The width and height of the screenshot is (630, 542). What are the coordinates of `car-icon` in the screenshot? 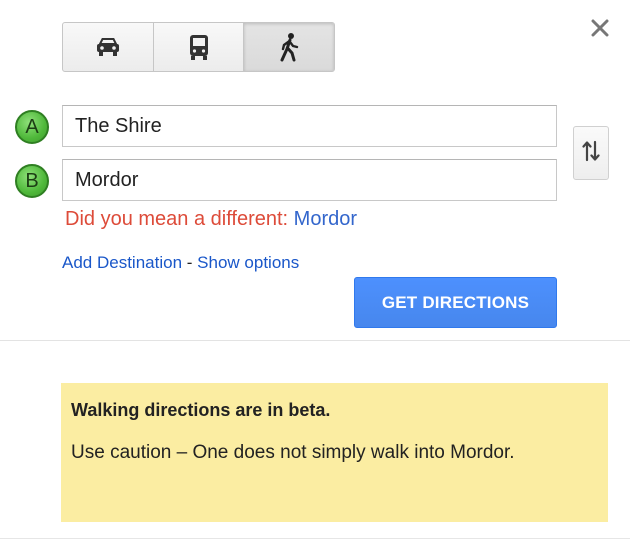 It's located at (108, 47).